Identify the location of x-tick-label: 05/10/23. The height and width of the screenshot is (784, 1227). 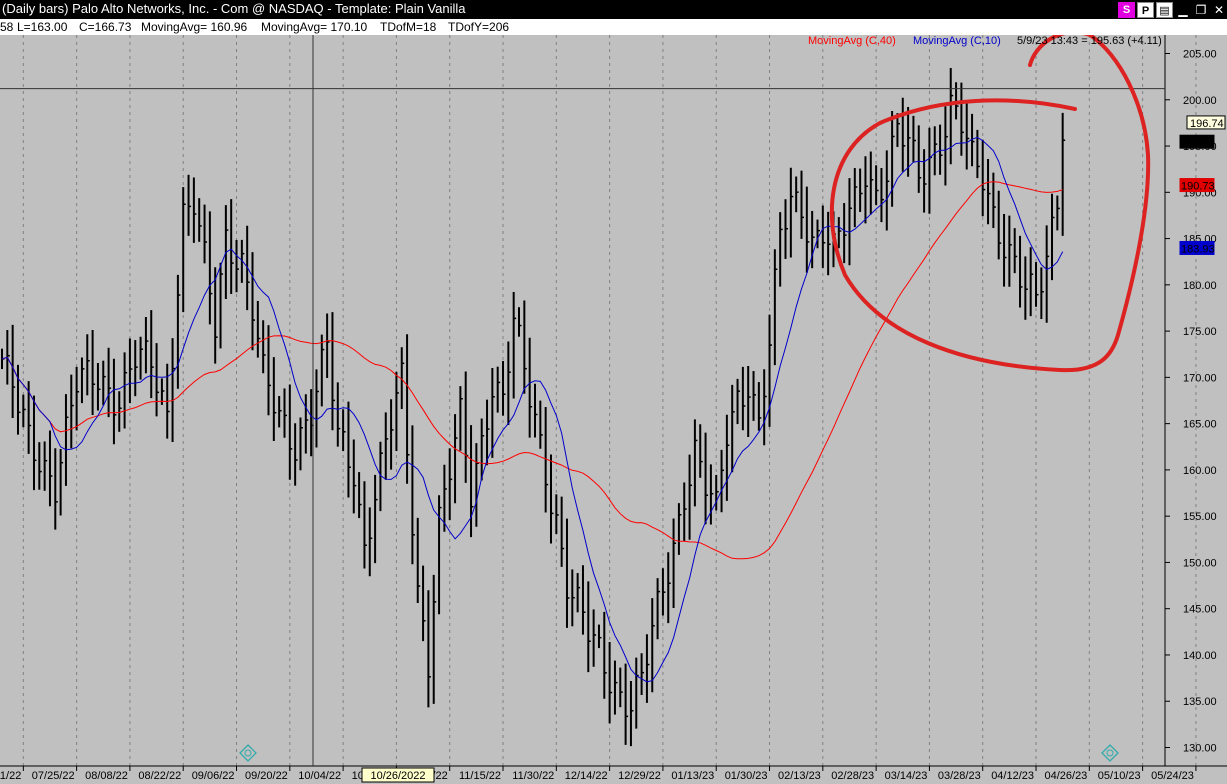
(1119, 776).